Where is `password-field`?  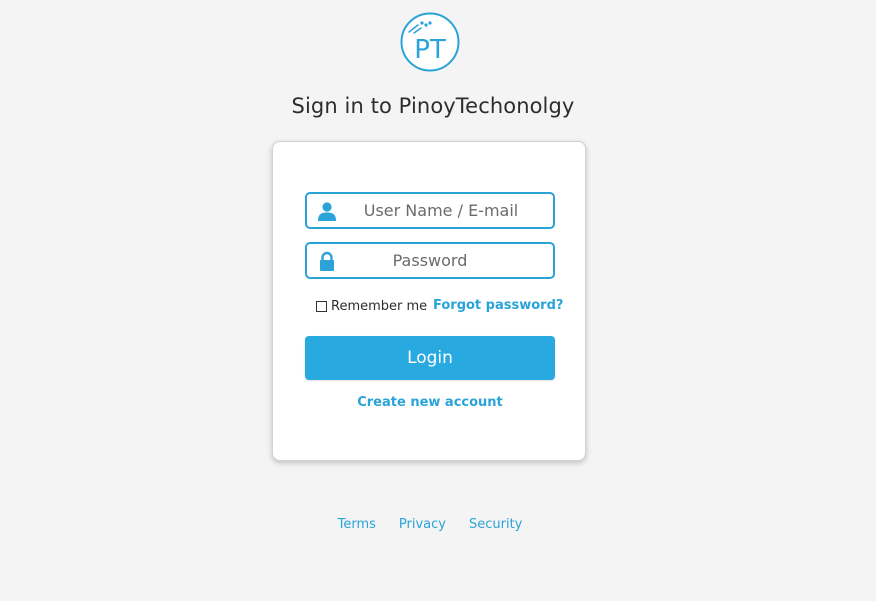 password-field is located at coordinates (430, 260).